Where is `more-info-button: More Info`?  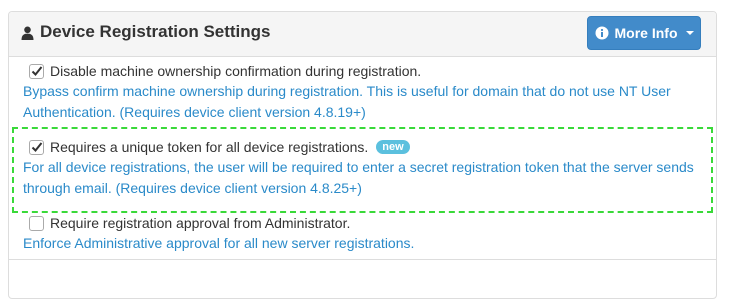 more-info-button: More Info is located at coordinates (644, 33).